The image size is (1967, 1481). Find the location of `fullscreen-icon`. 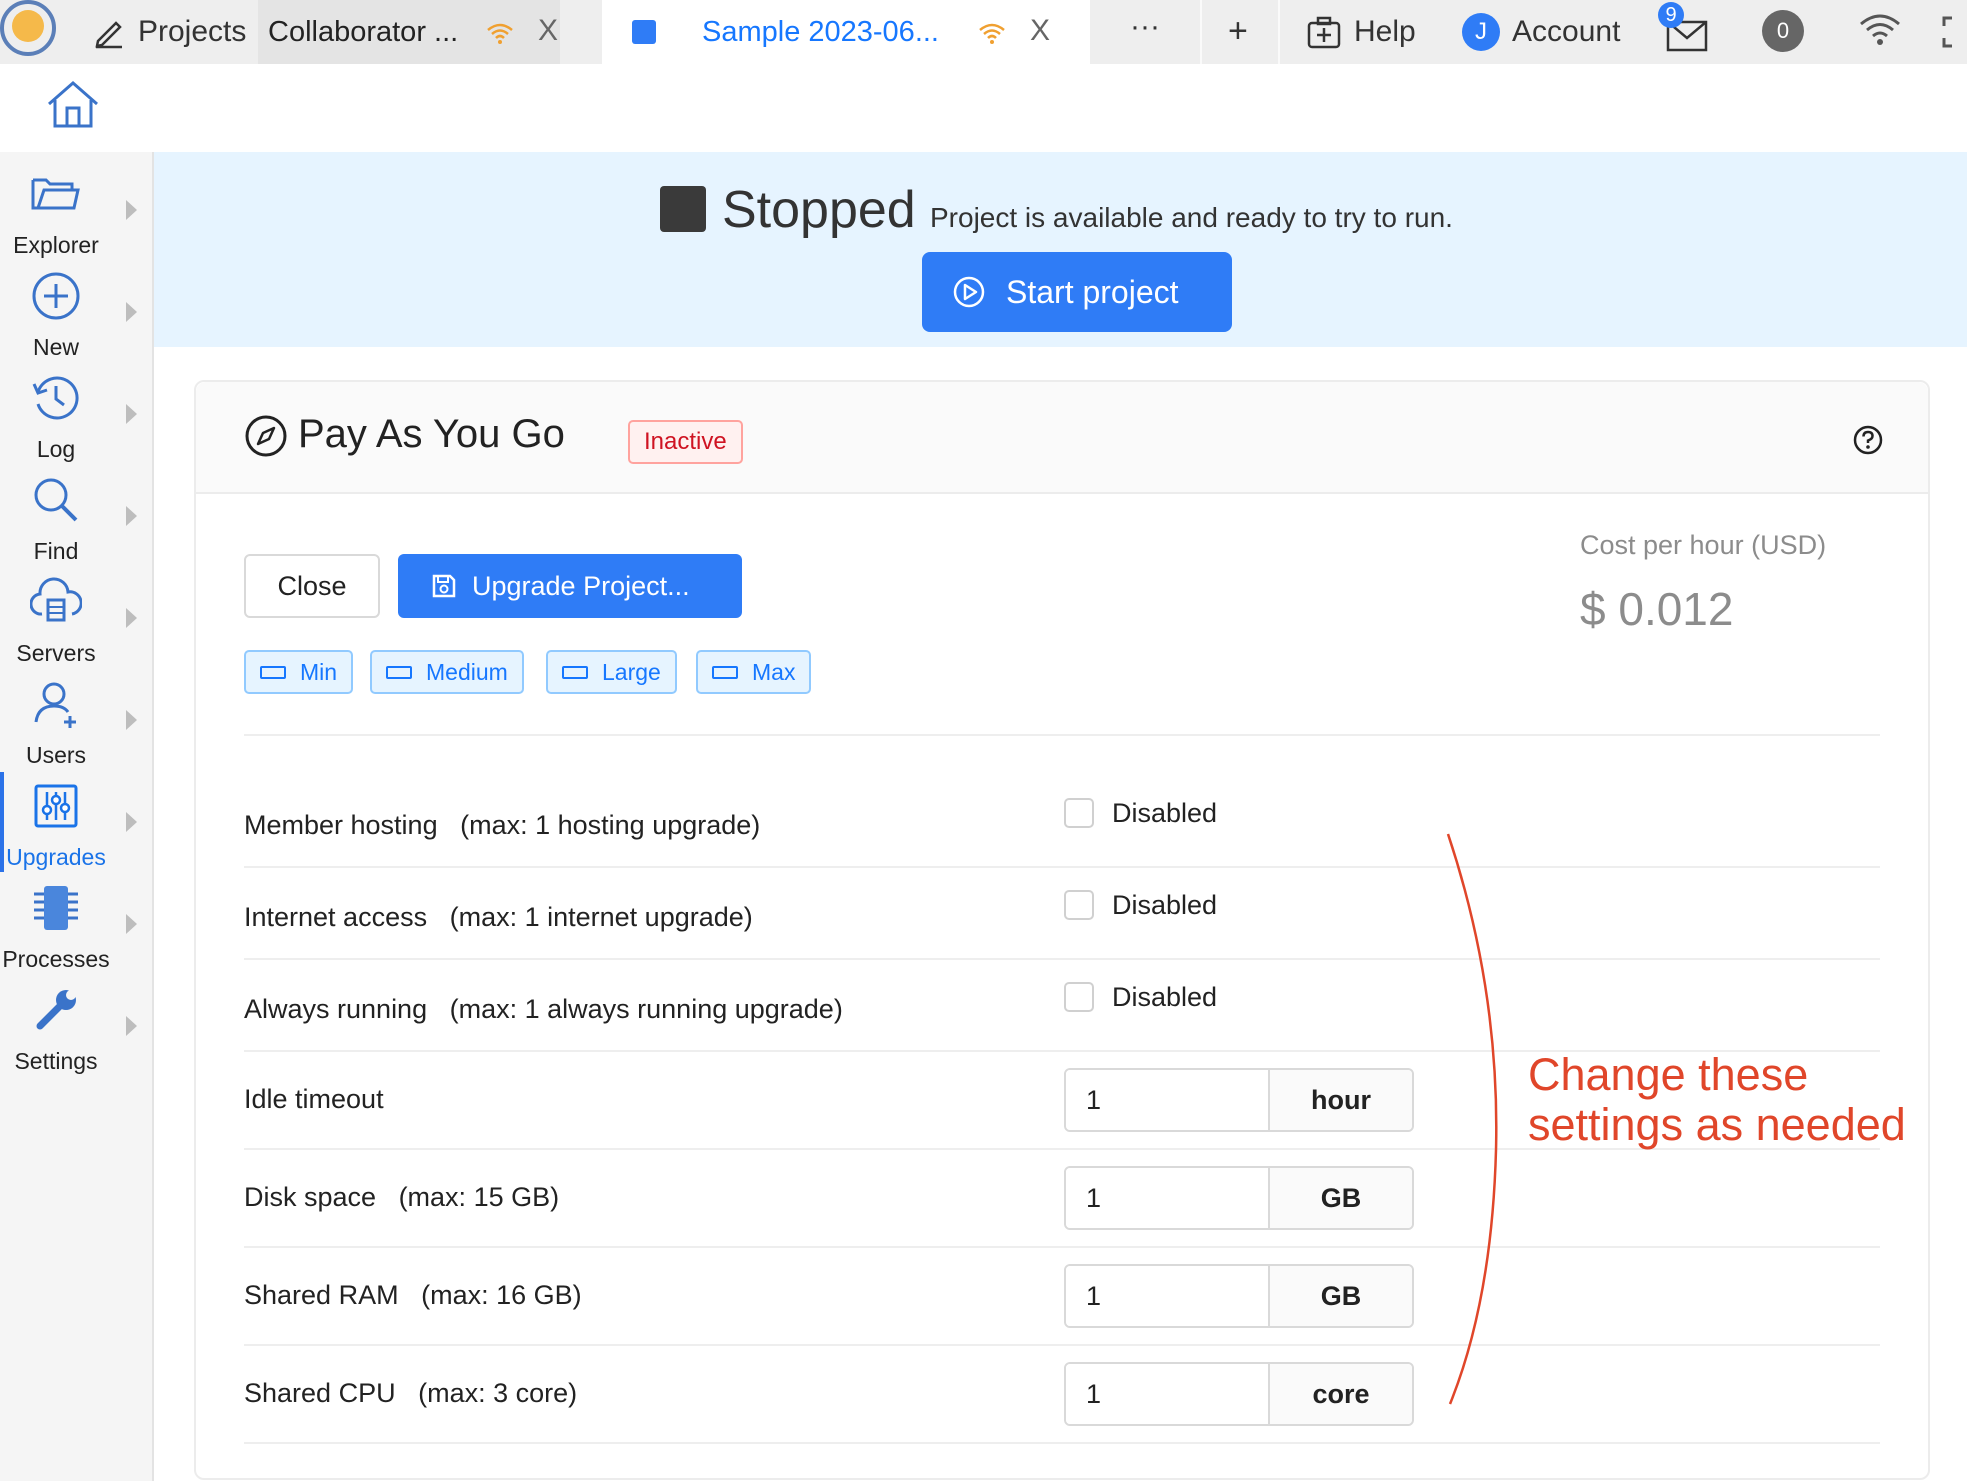

fullscreen-icon is located at coordinates (1952, 32).